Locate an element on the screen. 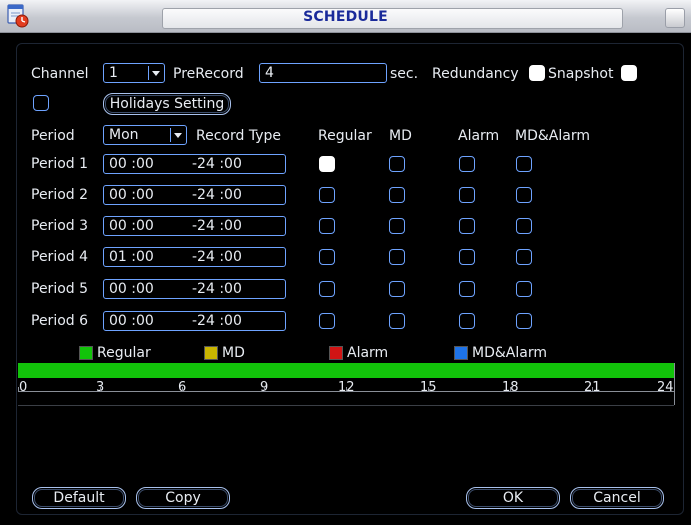 The image size is (691, 525). schedule-timeline-bar is located at coordinates (346, 370).